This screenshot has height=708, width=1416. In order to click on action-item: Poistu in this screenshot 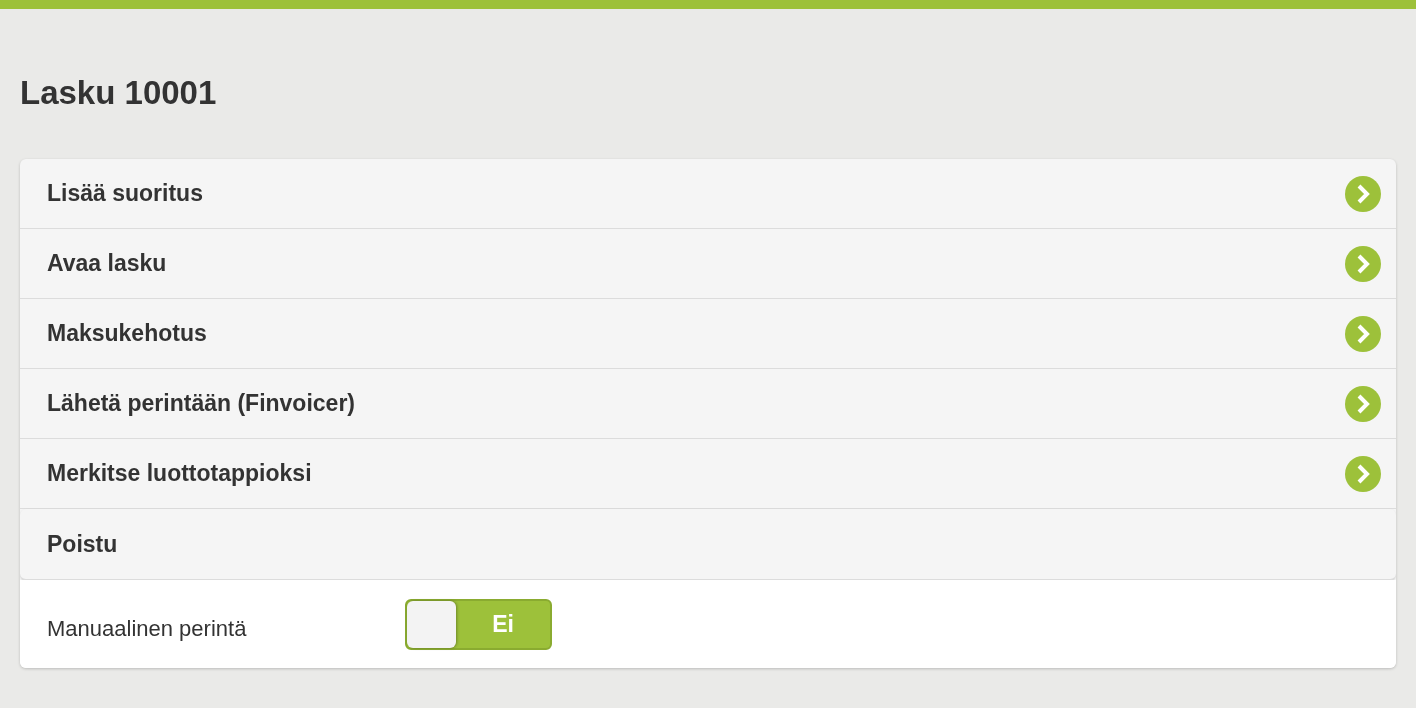, I will do `click(708, 544)`.